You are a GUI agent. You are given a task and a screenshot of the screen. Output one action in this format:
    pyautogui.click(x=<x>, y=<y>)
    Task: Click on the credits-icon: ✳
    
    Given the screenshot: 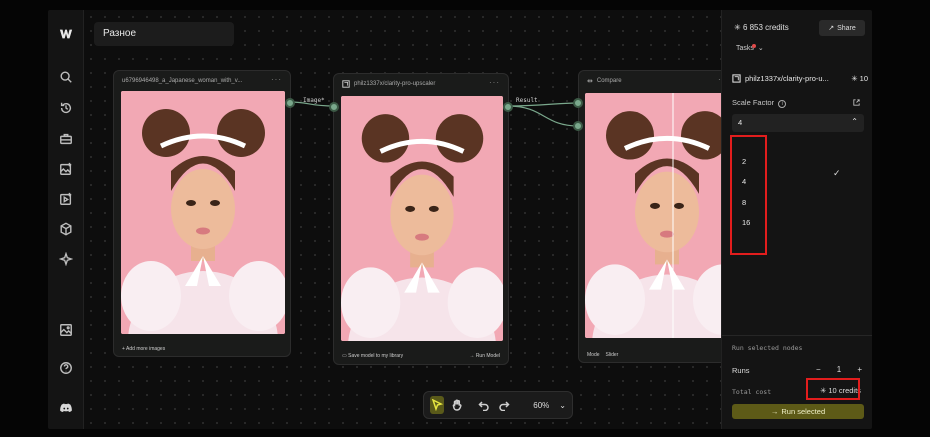 What is the action you would take?
    pyautogui.click(x=737, y=27)
    